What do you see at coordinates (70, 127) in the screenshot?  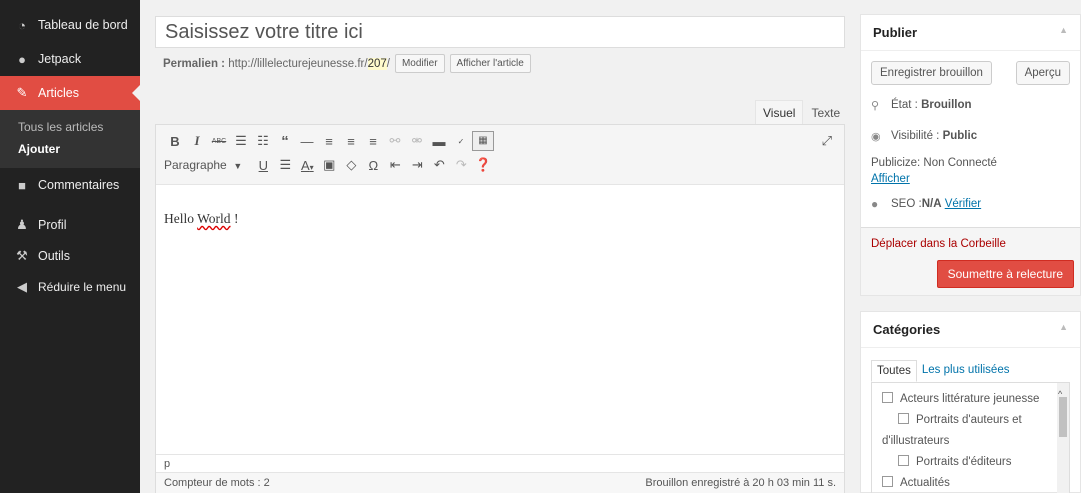 I see `submenu-all-articles: Tous les articles` at bounding box center [70, 127].